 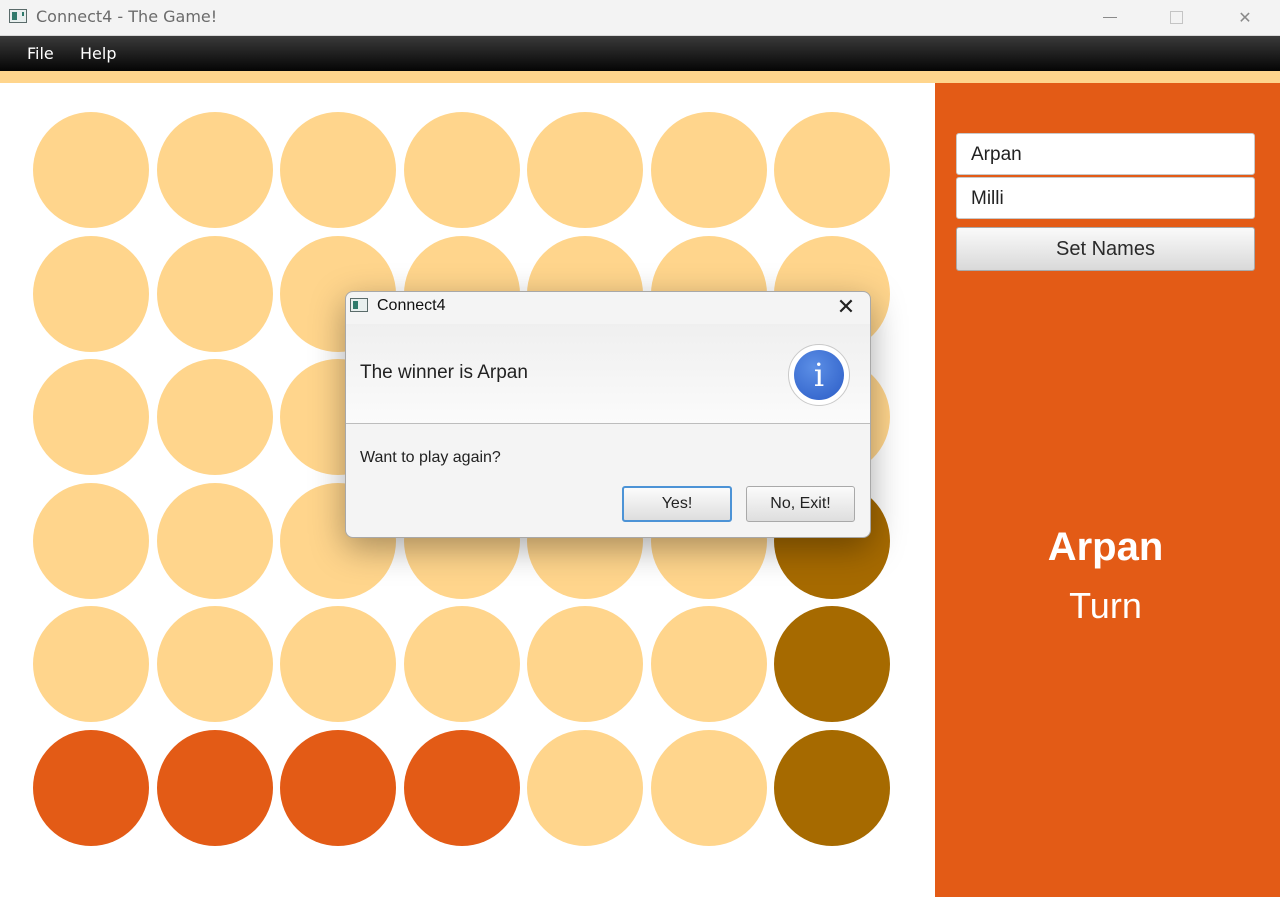 What do you see at coordinates (338, 664) in the screenshot?
I see `board-cell-r4-c2` at bounding box center [338, 664].